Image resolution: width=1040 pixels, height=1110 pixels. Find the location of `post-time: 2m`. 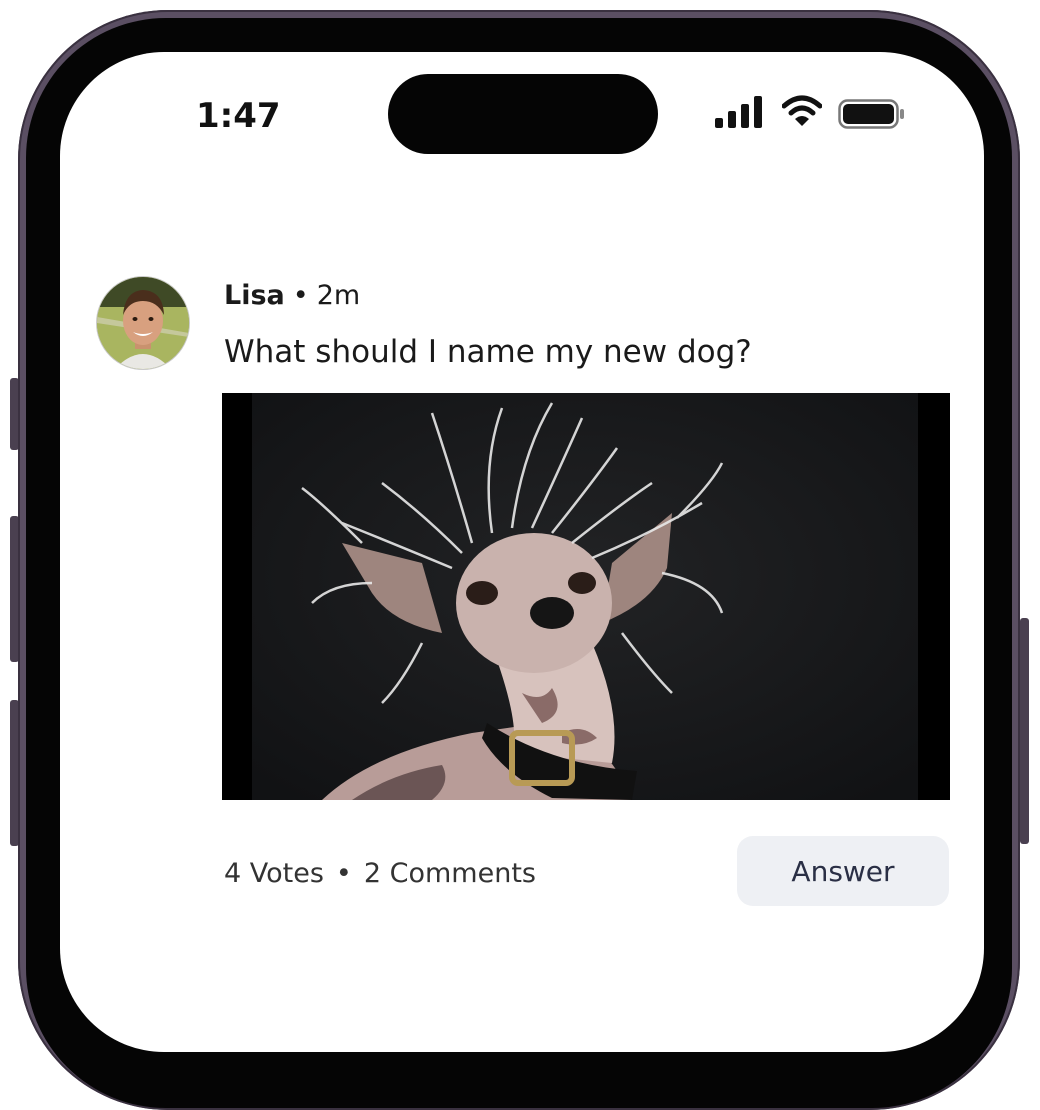

post-time: 2m is located at coordinates (338, 295).